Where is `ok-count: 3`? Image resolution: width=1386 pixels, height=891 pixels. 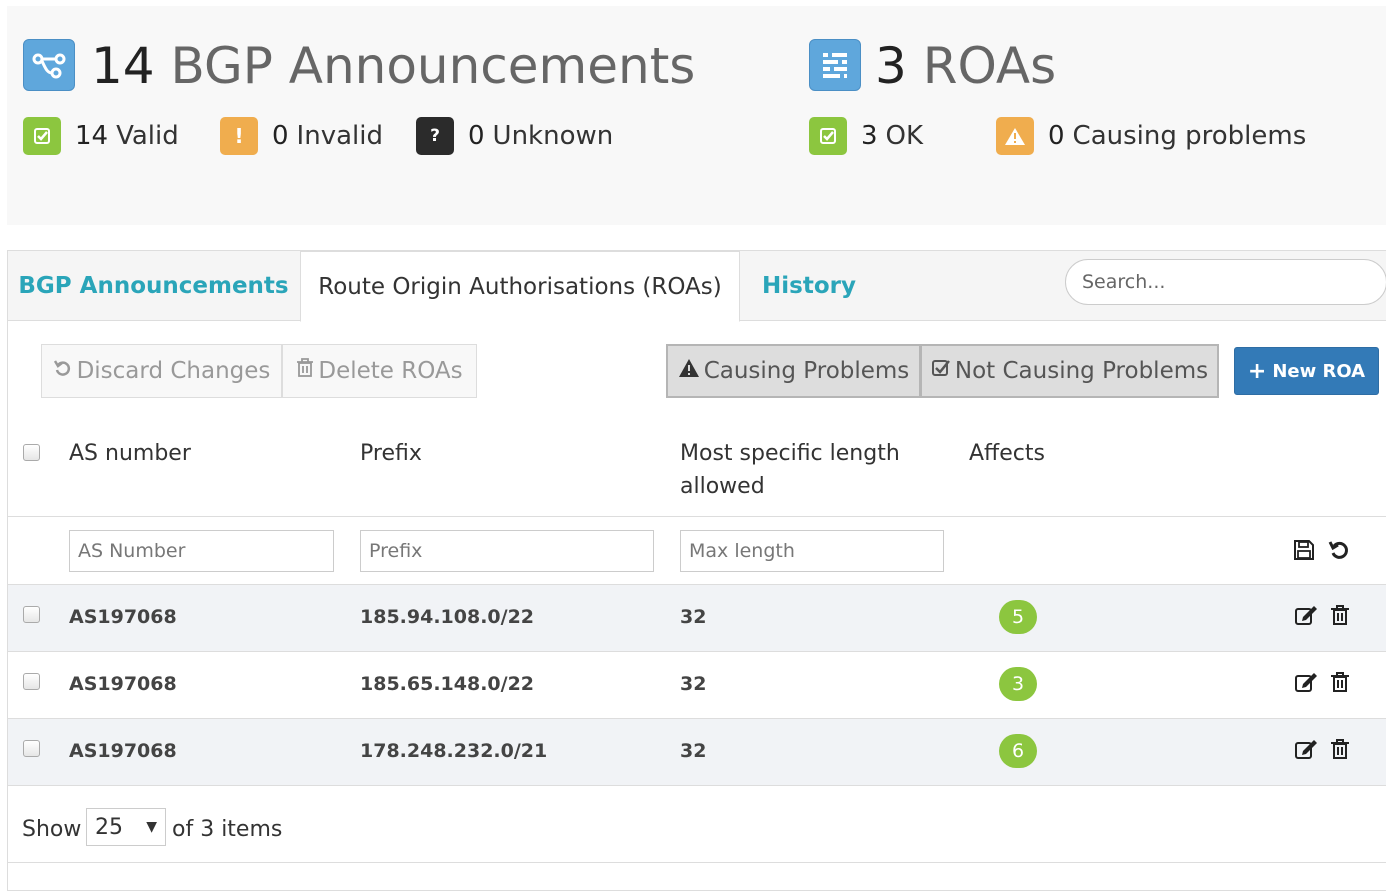 ok-count: 3 is located at coordinates (869, 136).